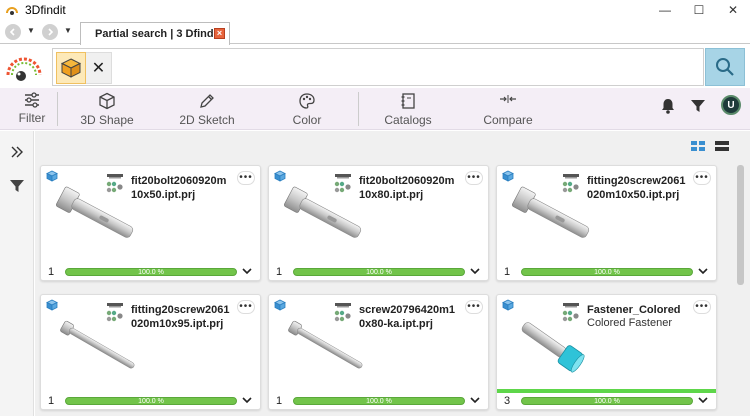 Image resolution: width=750 pixels, height=416 pixels. What do you see at coordinates (31, 30) in the screenshot?
I see `back-history-dropdown: ▼` at bounding box center [31, 30].